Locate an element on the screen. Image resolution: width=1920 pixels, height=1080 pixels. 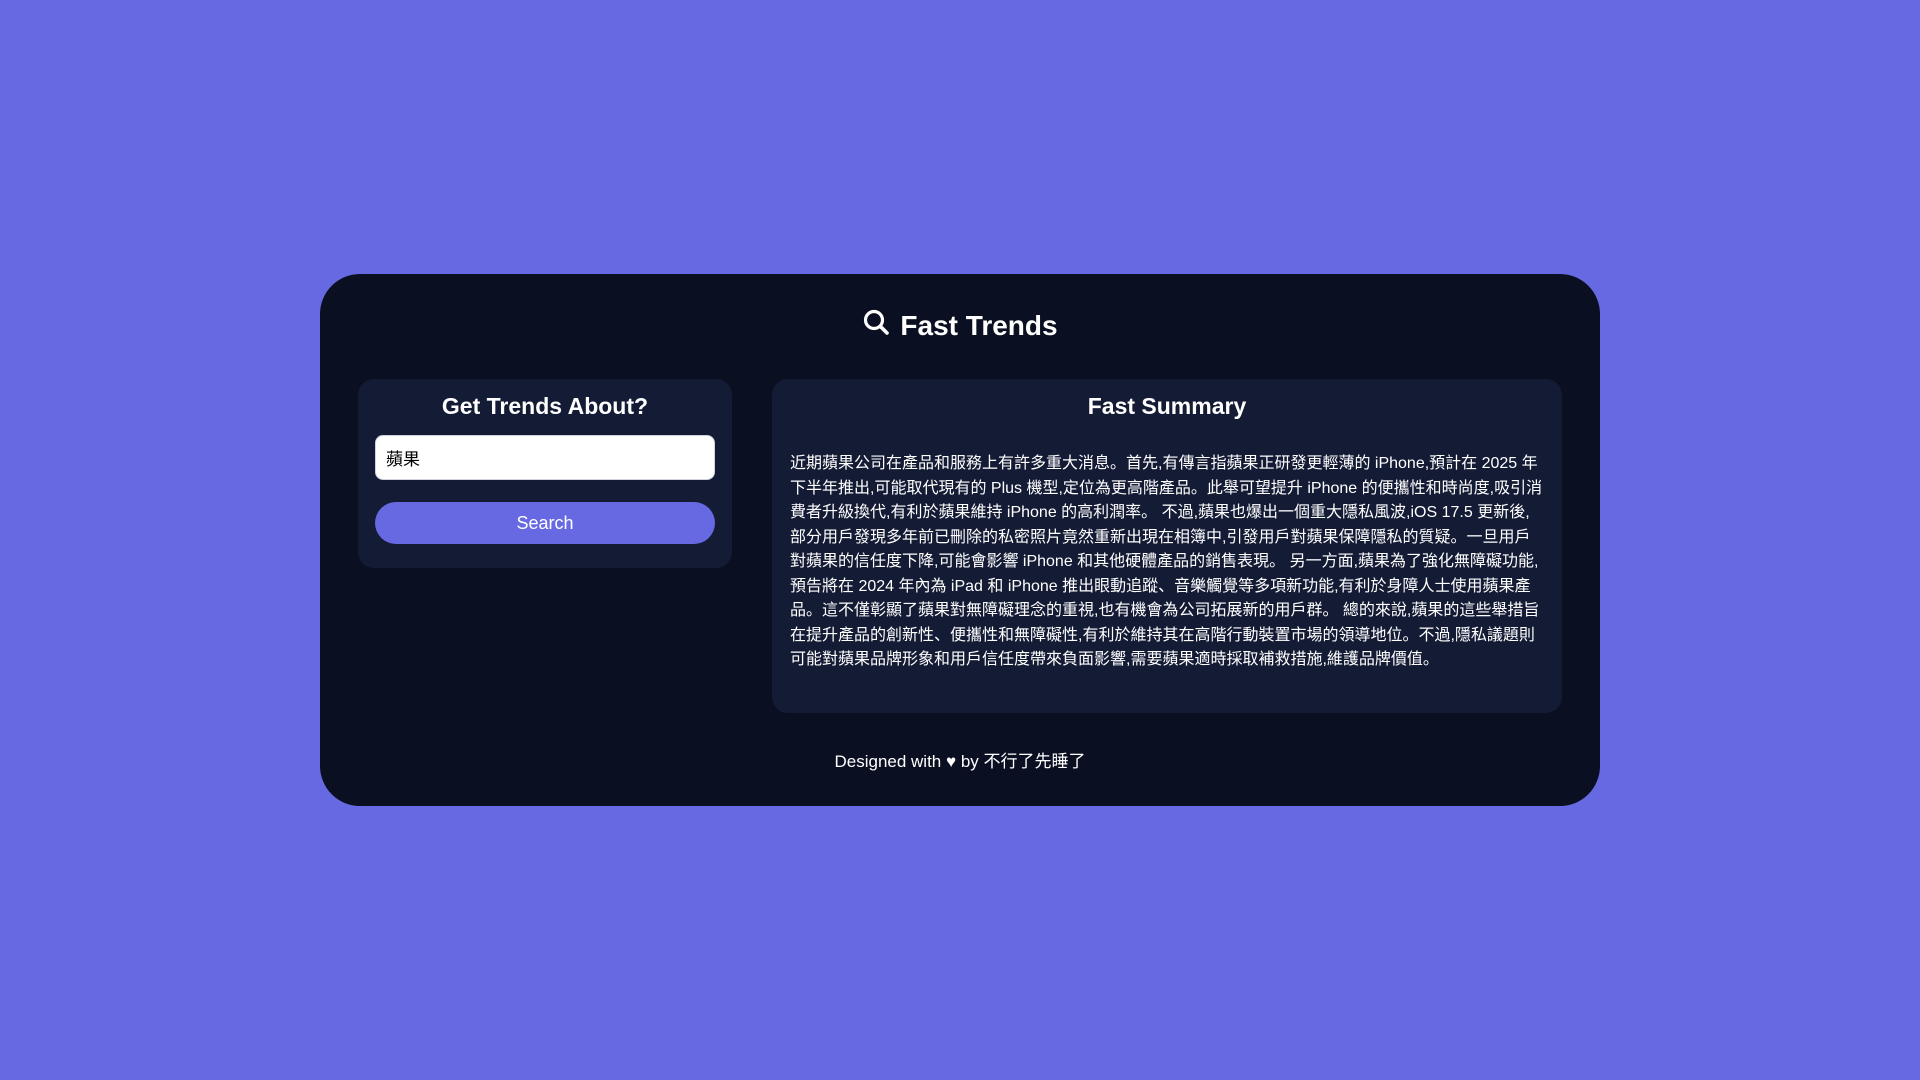
search-button: Search is located at coordinates (545, 523).